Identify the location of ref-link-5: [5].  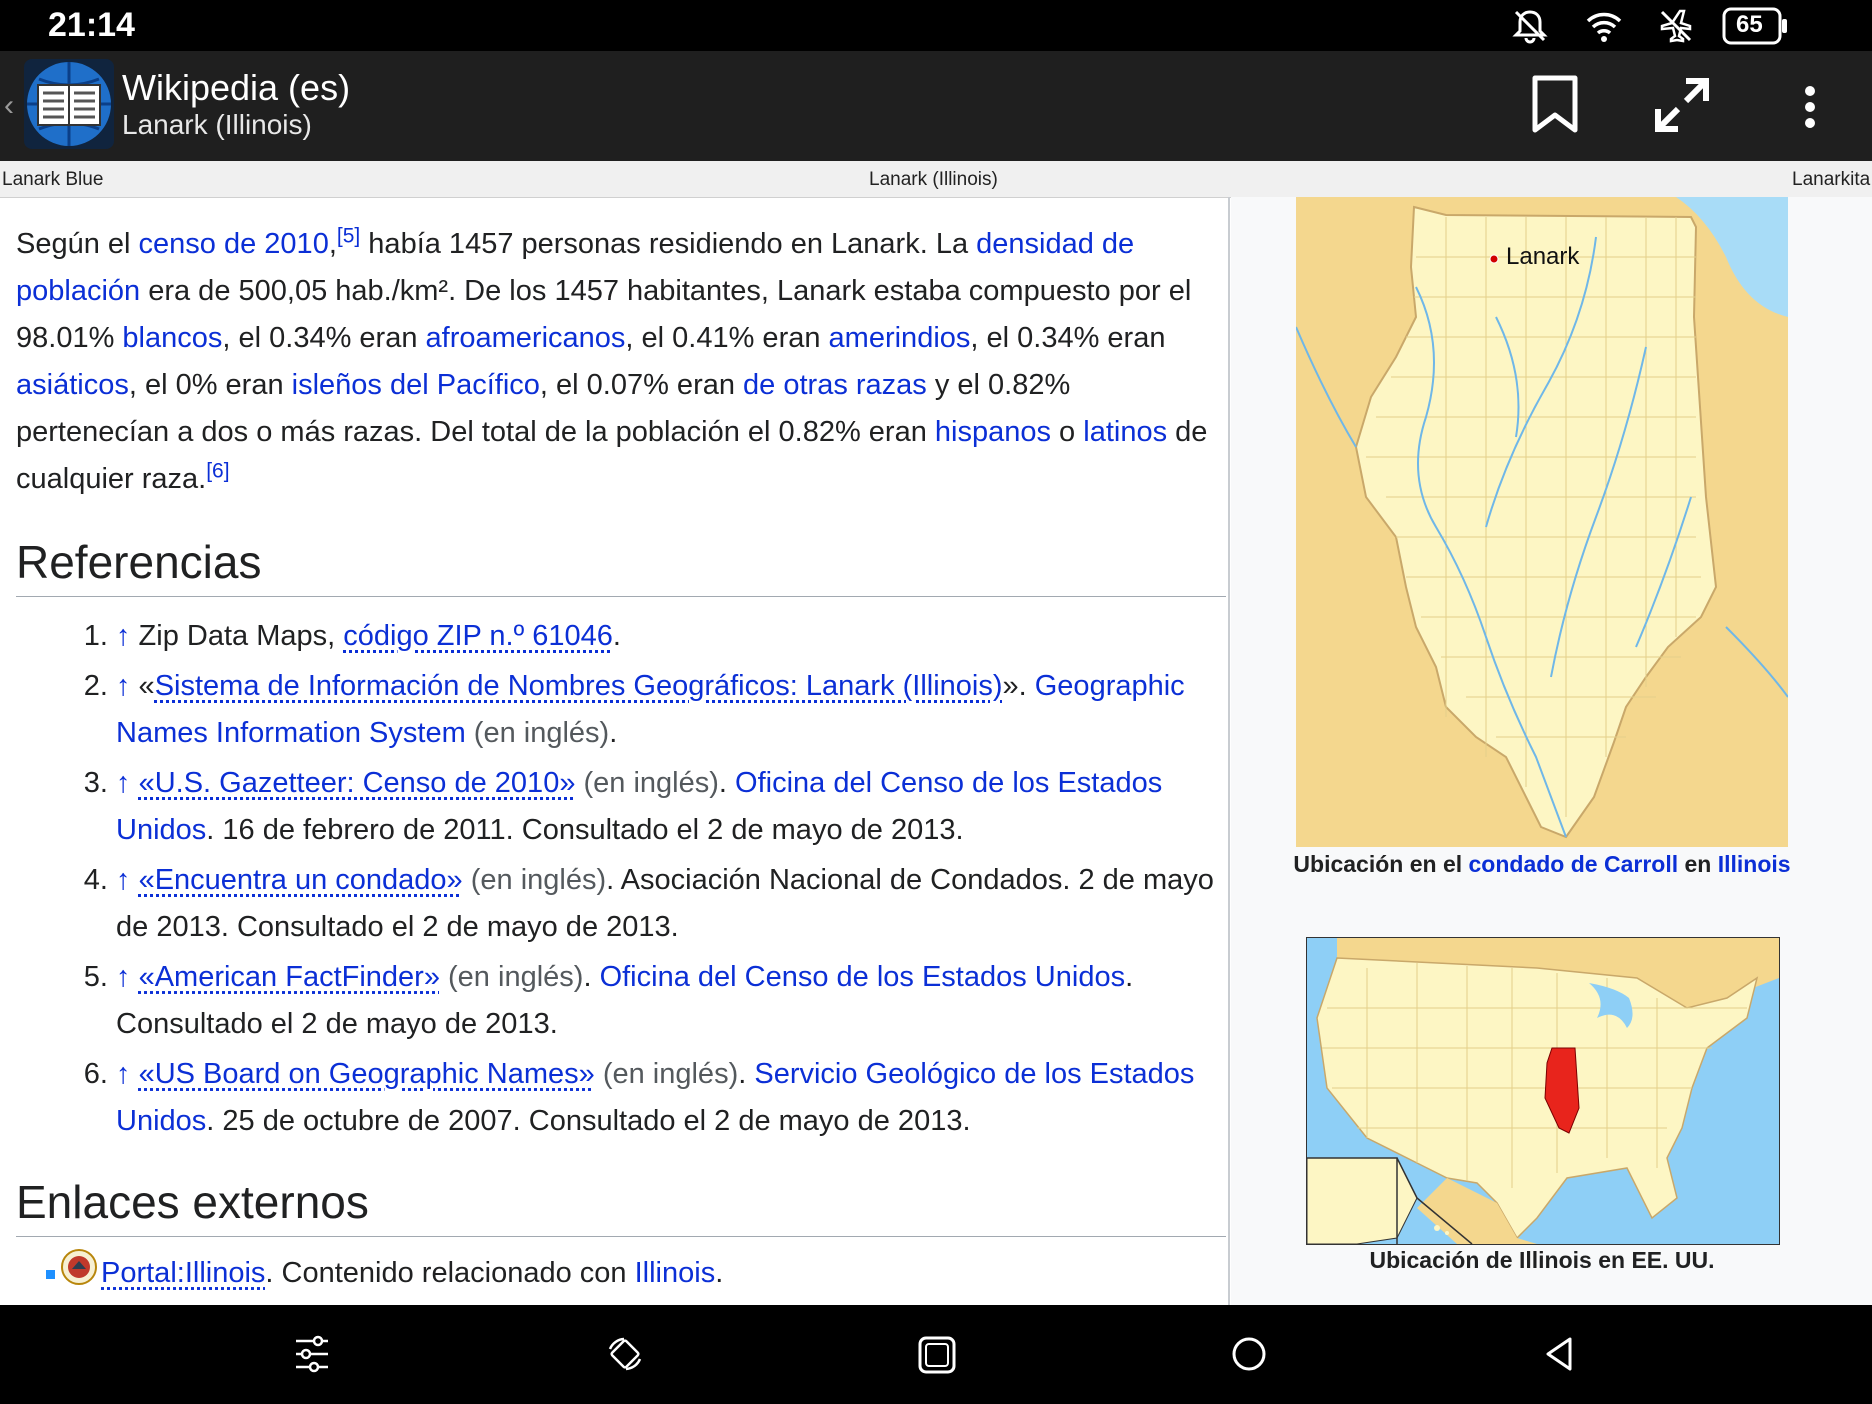
(348, 235).